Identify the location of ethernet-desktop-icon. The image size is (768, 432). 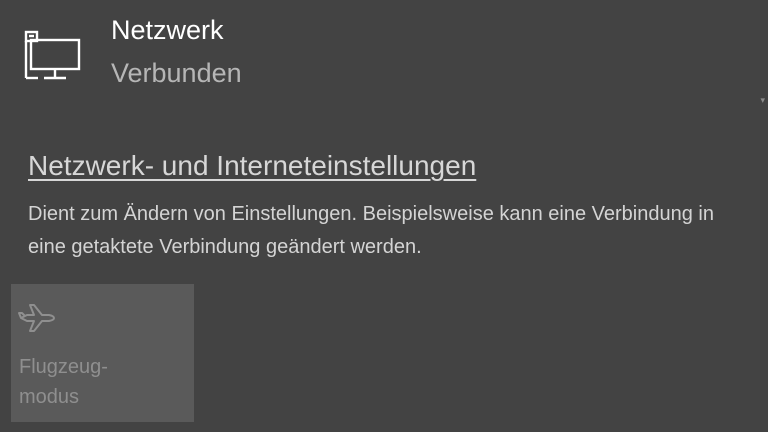
(56, 57).